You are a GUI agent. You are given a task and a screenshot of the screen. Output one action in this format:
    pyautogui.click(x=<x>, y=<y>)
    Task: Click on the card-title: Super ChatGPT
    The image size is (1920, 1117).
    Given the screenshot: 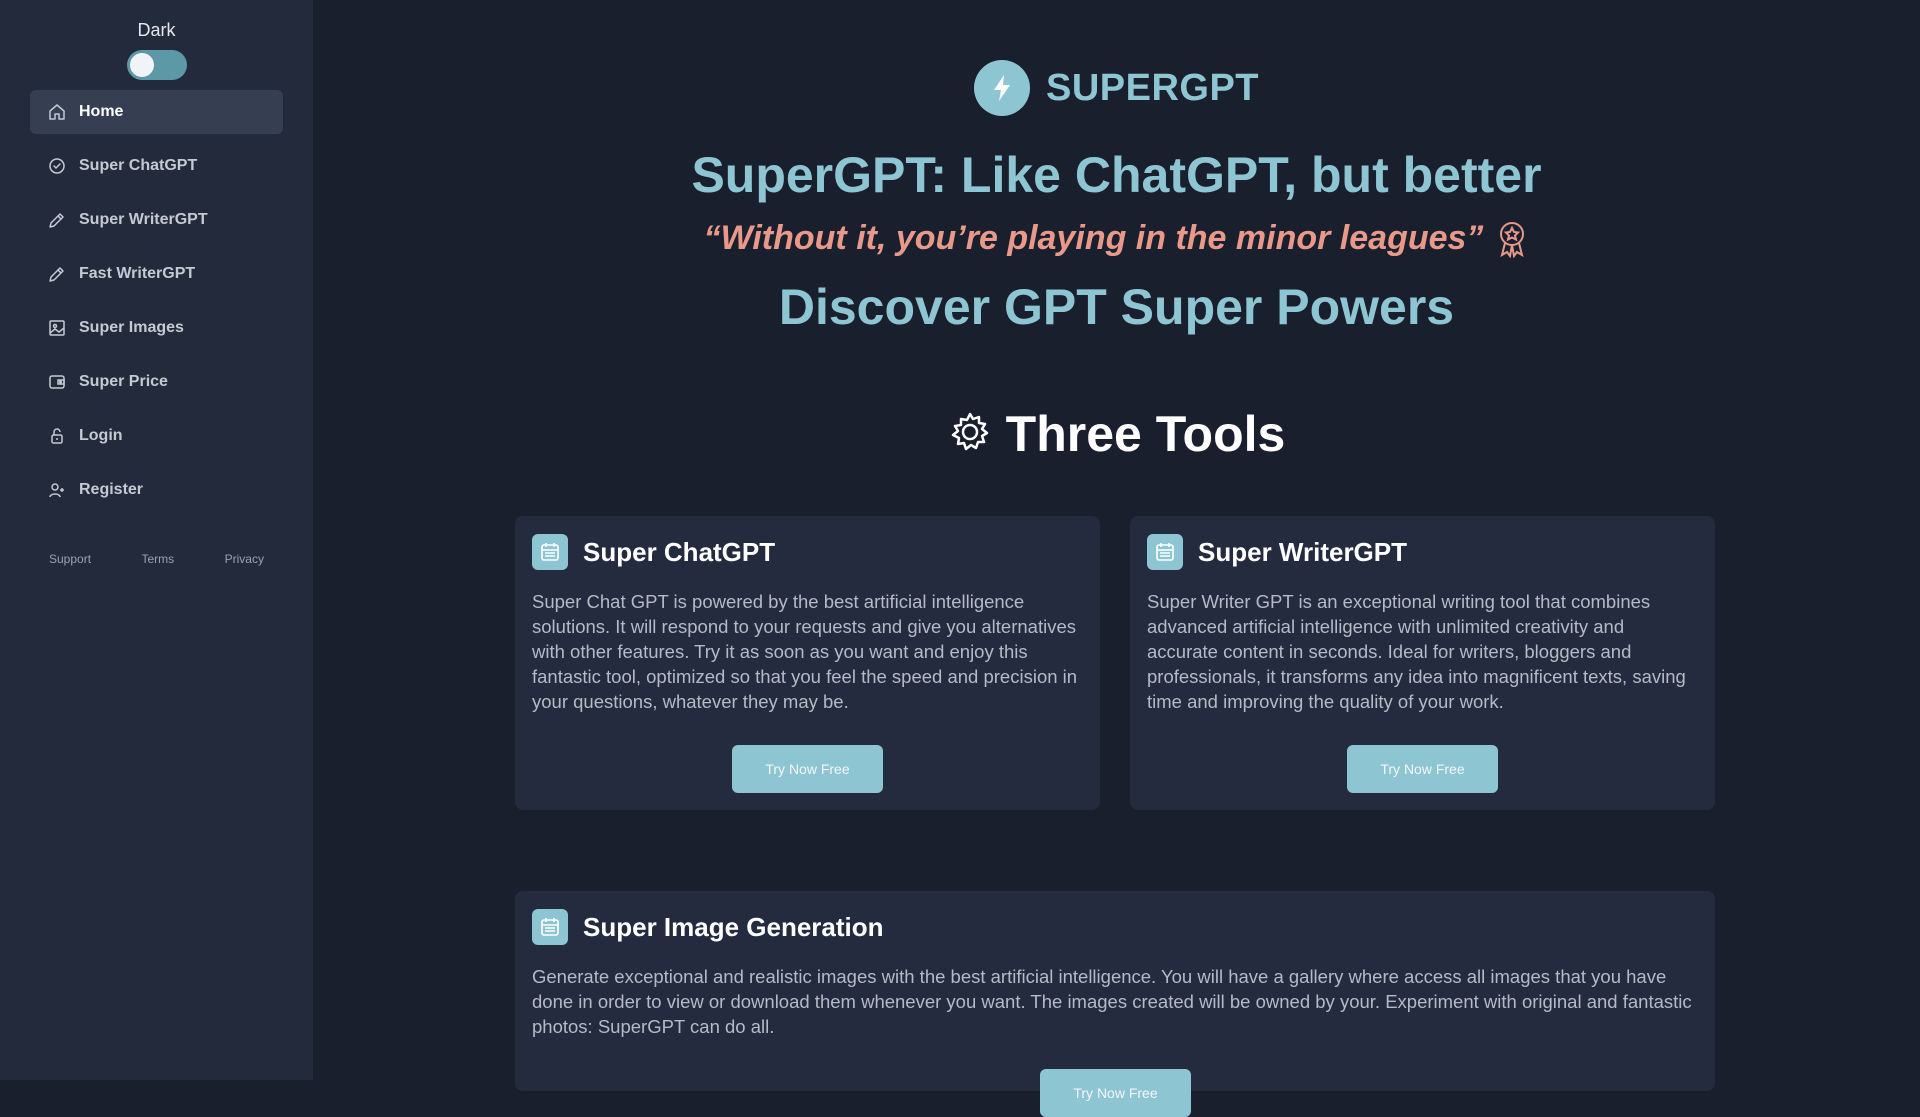 What is the action you would take?
    pyautogui.click(x=679, y=551)
    